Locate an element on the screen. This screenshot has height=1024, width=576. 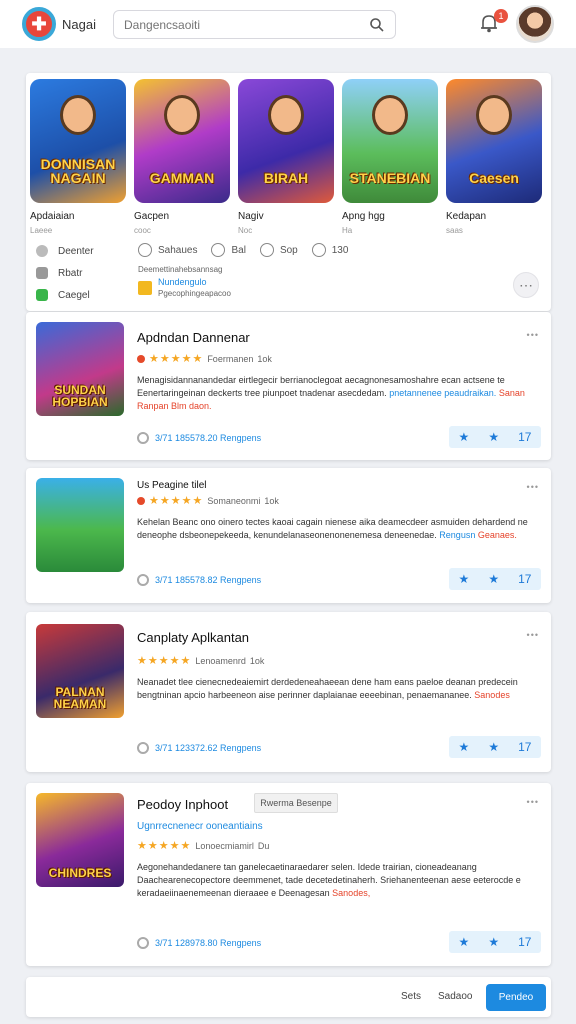
primary-button: Pendeo is located at coordinates (516, 997).